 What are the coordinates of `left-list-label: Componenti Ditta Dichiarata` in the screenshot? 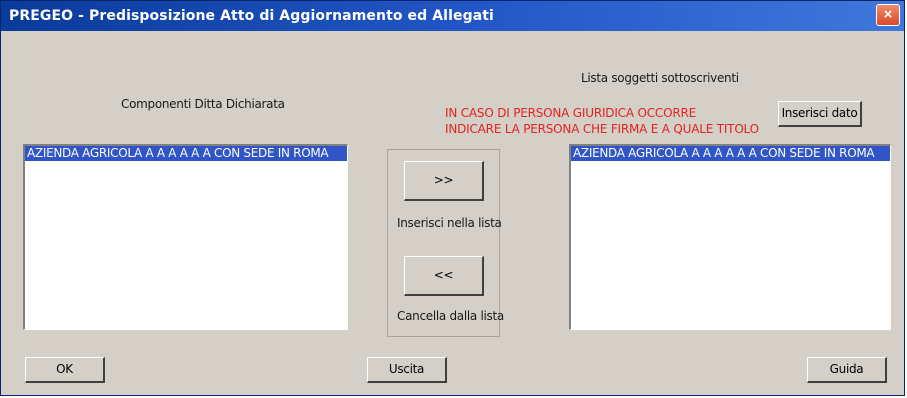 It's located at (203, 104).